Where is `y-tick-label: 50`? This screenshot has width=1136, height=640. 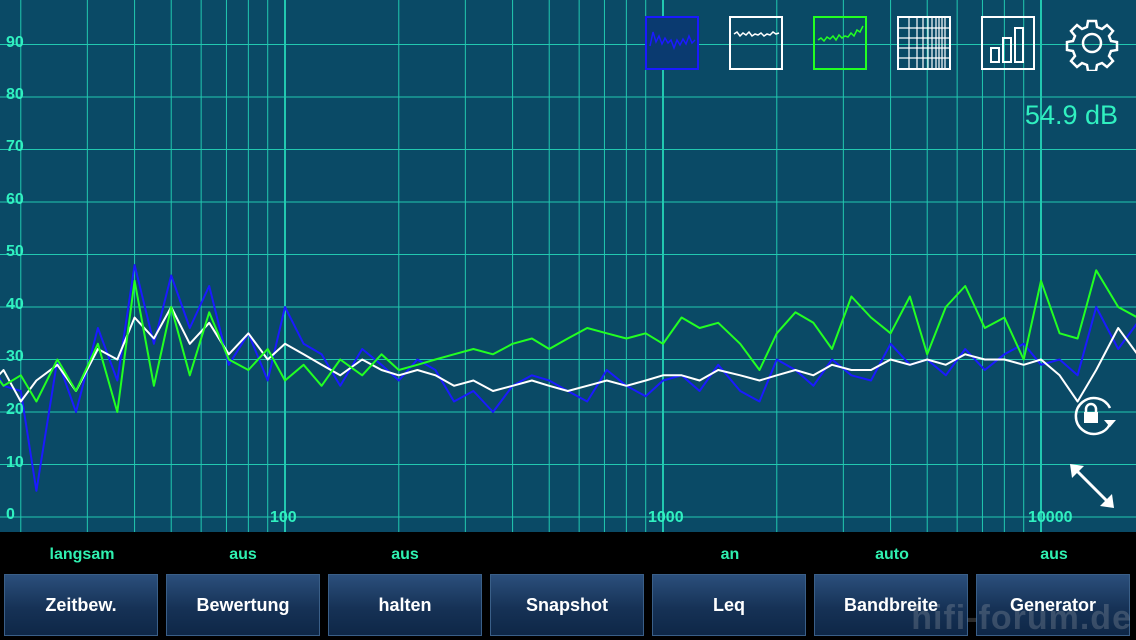
y-tick-label: 50 is located at coordinates (15, 251).